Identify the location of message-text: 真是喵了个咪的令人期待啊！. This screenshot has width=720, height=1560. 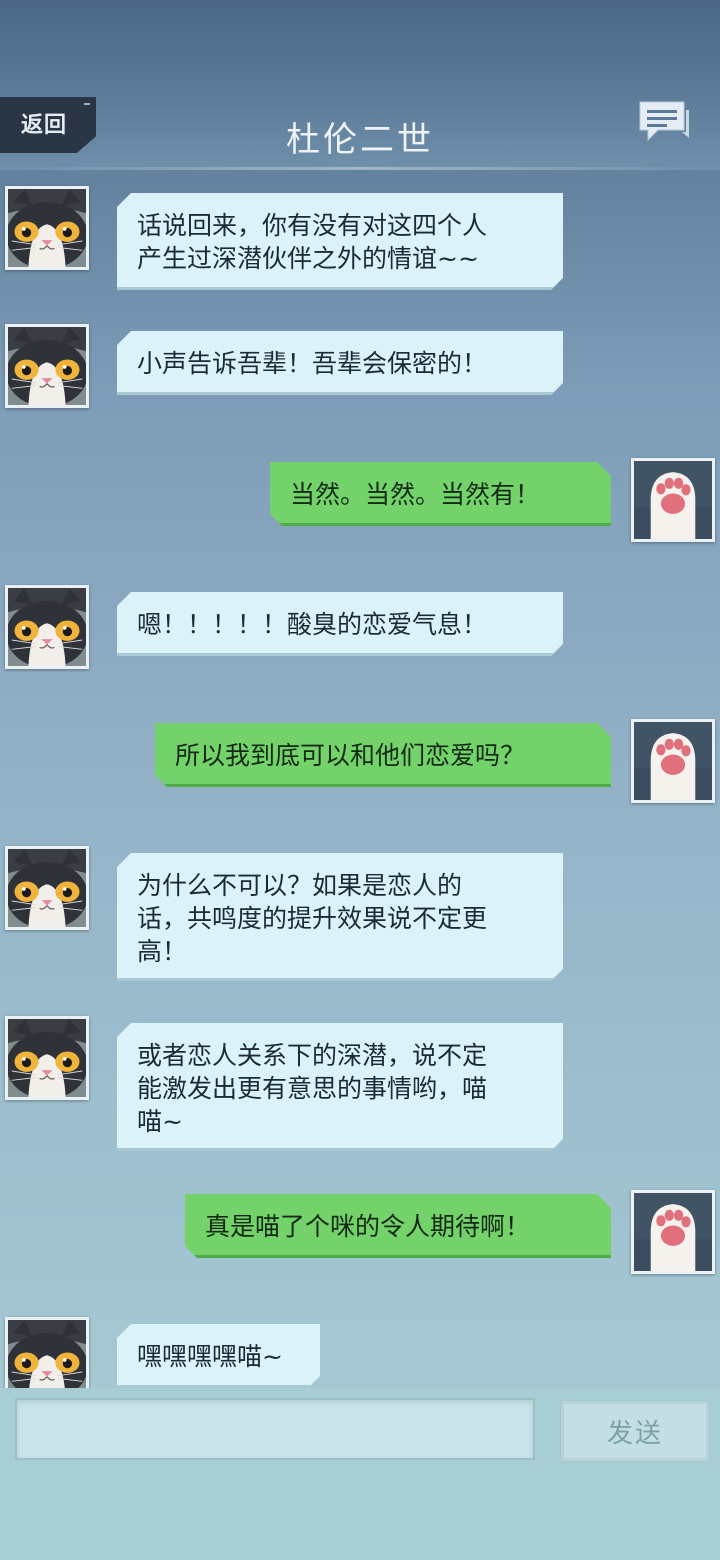
(368, 1226).